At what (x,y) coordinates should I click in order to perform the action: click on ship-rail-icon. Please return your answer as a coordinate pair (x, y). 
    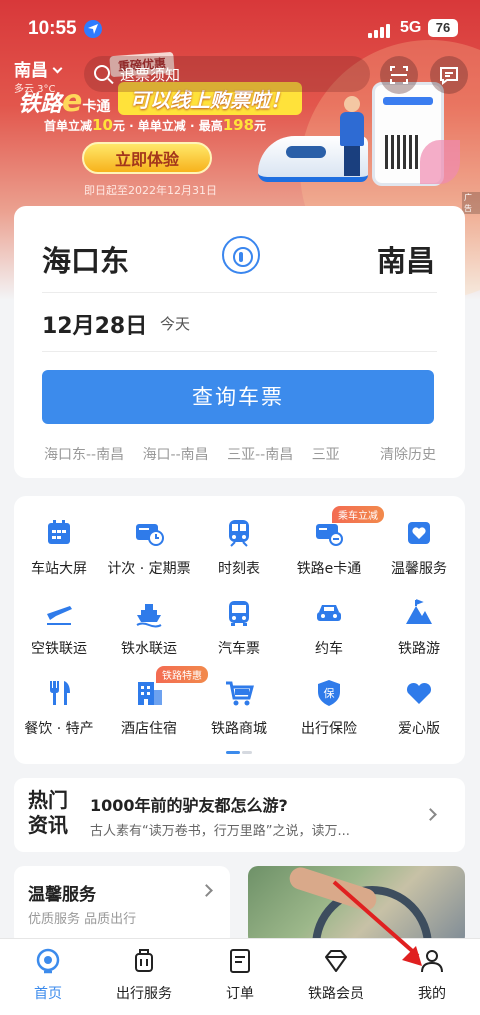
    Looking at the image, I should click on (149, 613).